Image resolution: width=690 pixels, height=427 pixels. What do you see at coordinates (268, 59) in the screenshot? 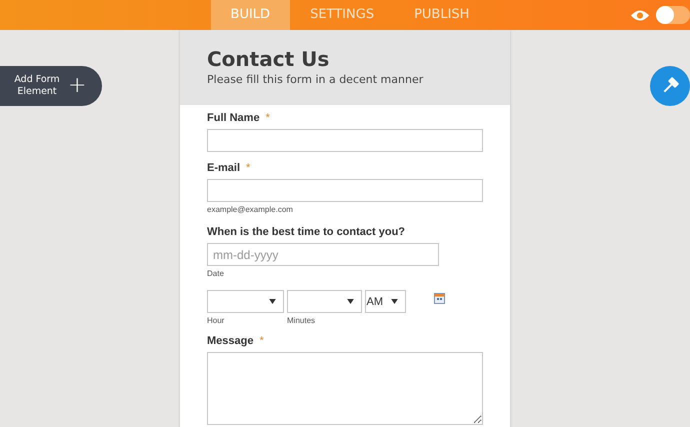
I see `form-title: Contact Us` at bounding box center [268, 59].